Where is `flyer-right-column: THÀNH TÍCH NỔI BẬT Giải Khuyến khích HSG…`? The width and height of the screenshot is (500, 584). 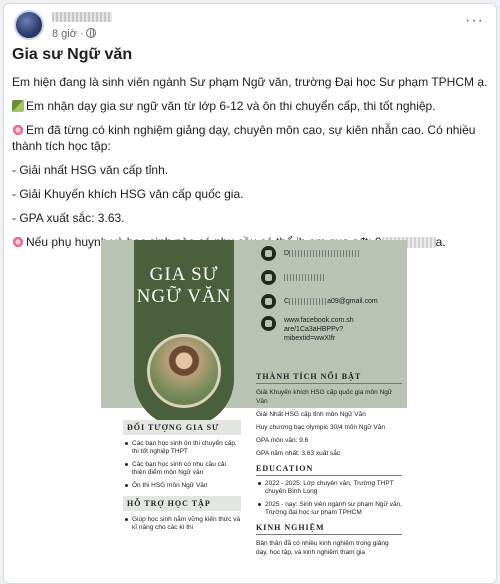
flyer-right-column: THÀNH TÍCH NỔI BẬT Giải Khuyến khích HSG… is located at coordinates (329, 466).